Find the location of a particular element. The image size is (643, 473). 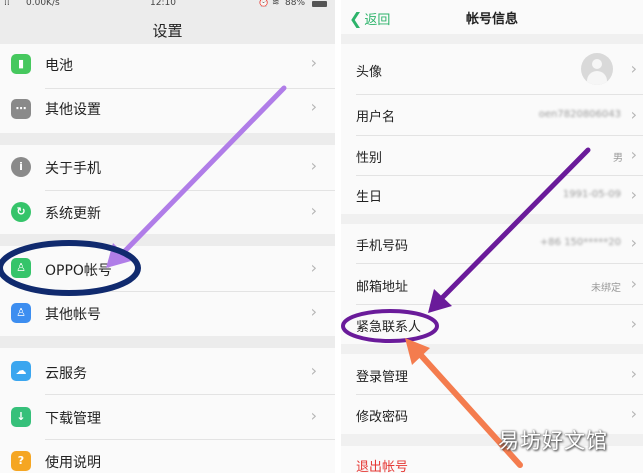

annotation-arrow-right-purple is located at coordinates (514, 225).